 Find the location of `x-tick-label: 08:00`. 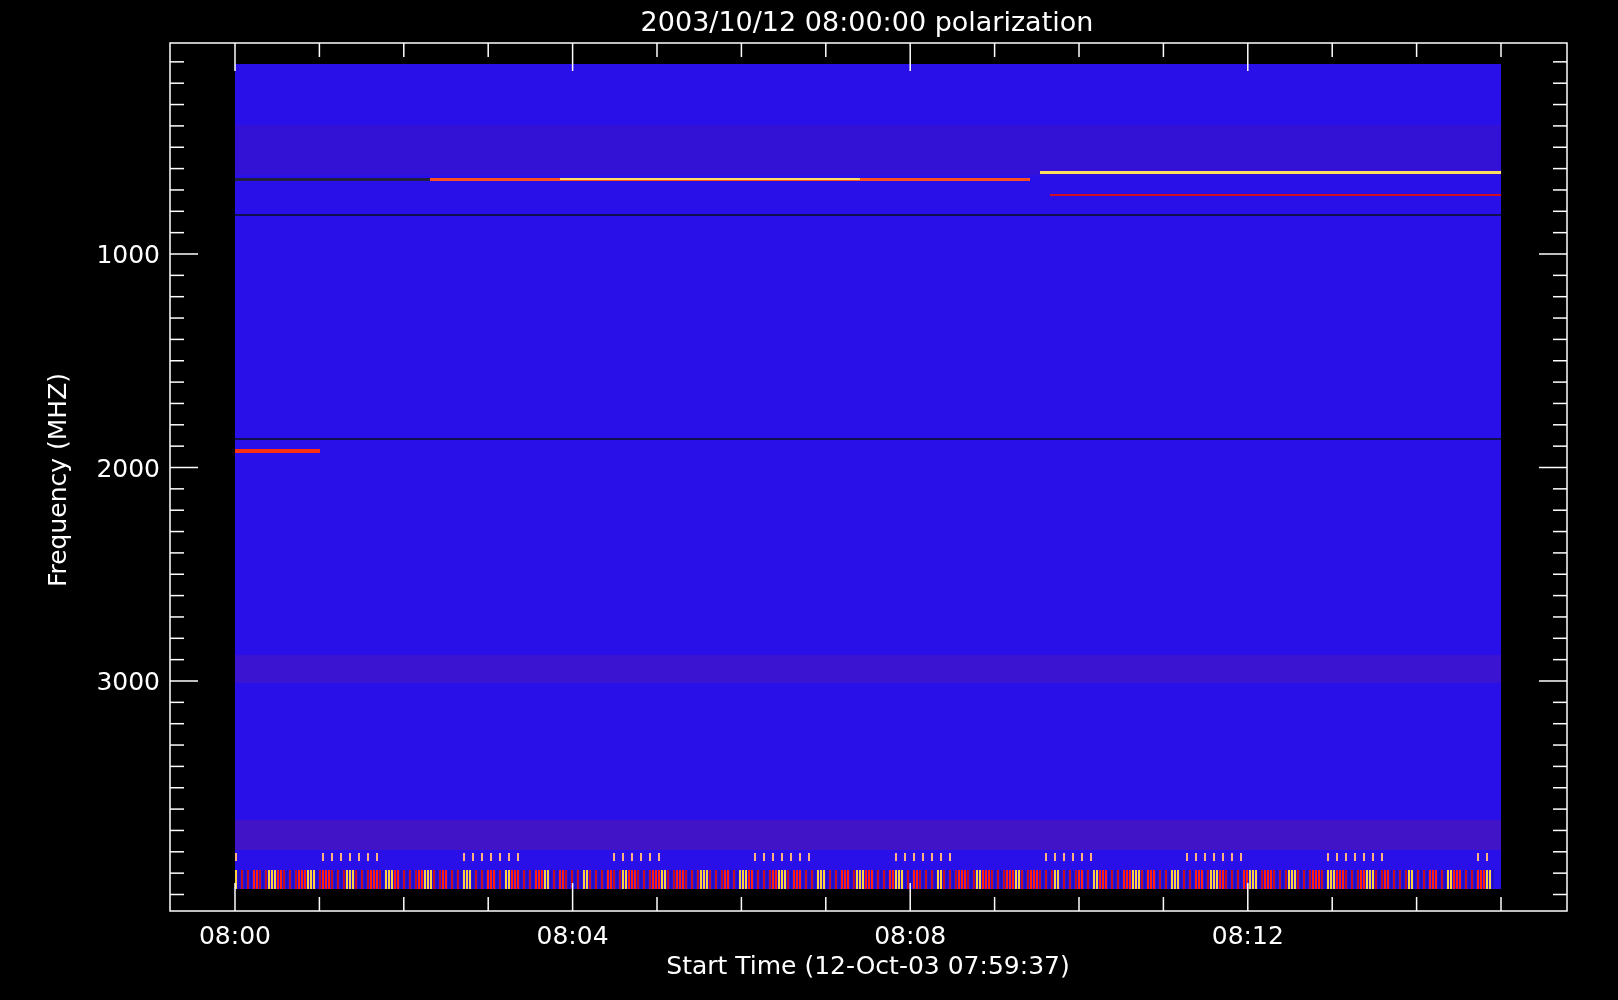

x-tick-label: 08:00 is located at coordinates (235, 935).